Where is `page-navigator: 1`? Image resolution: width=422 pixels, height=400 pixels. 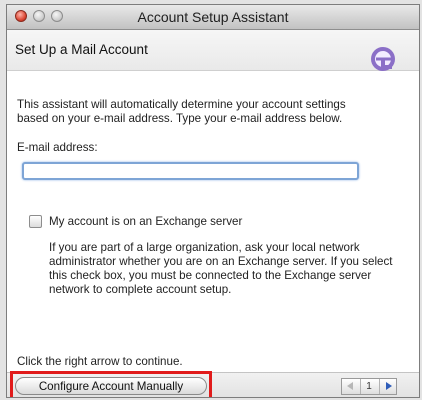 page-navigator: 1 is located at coordinates (369, 386).